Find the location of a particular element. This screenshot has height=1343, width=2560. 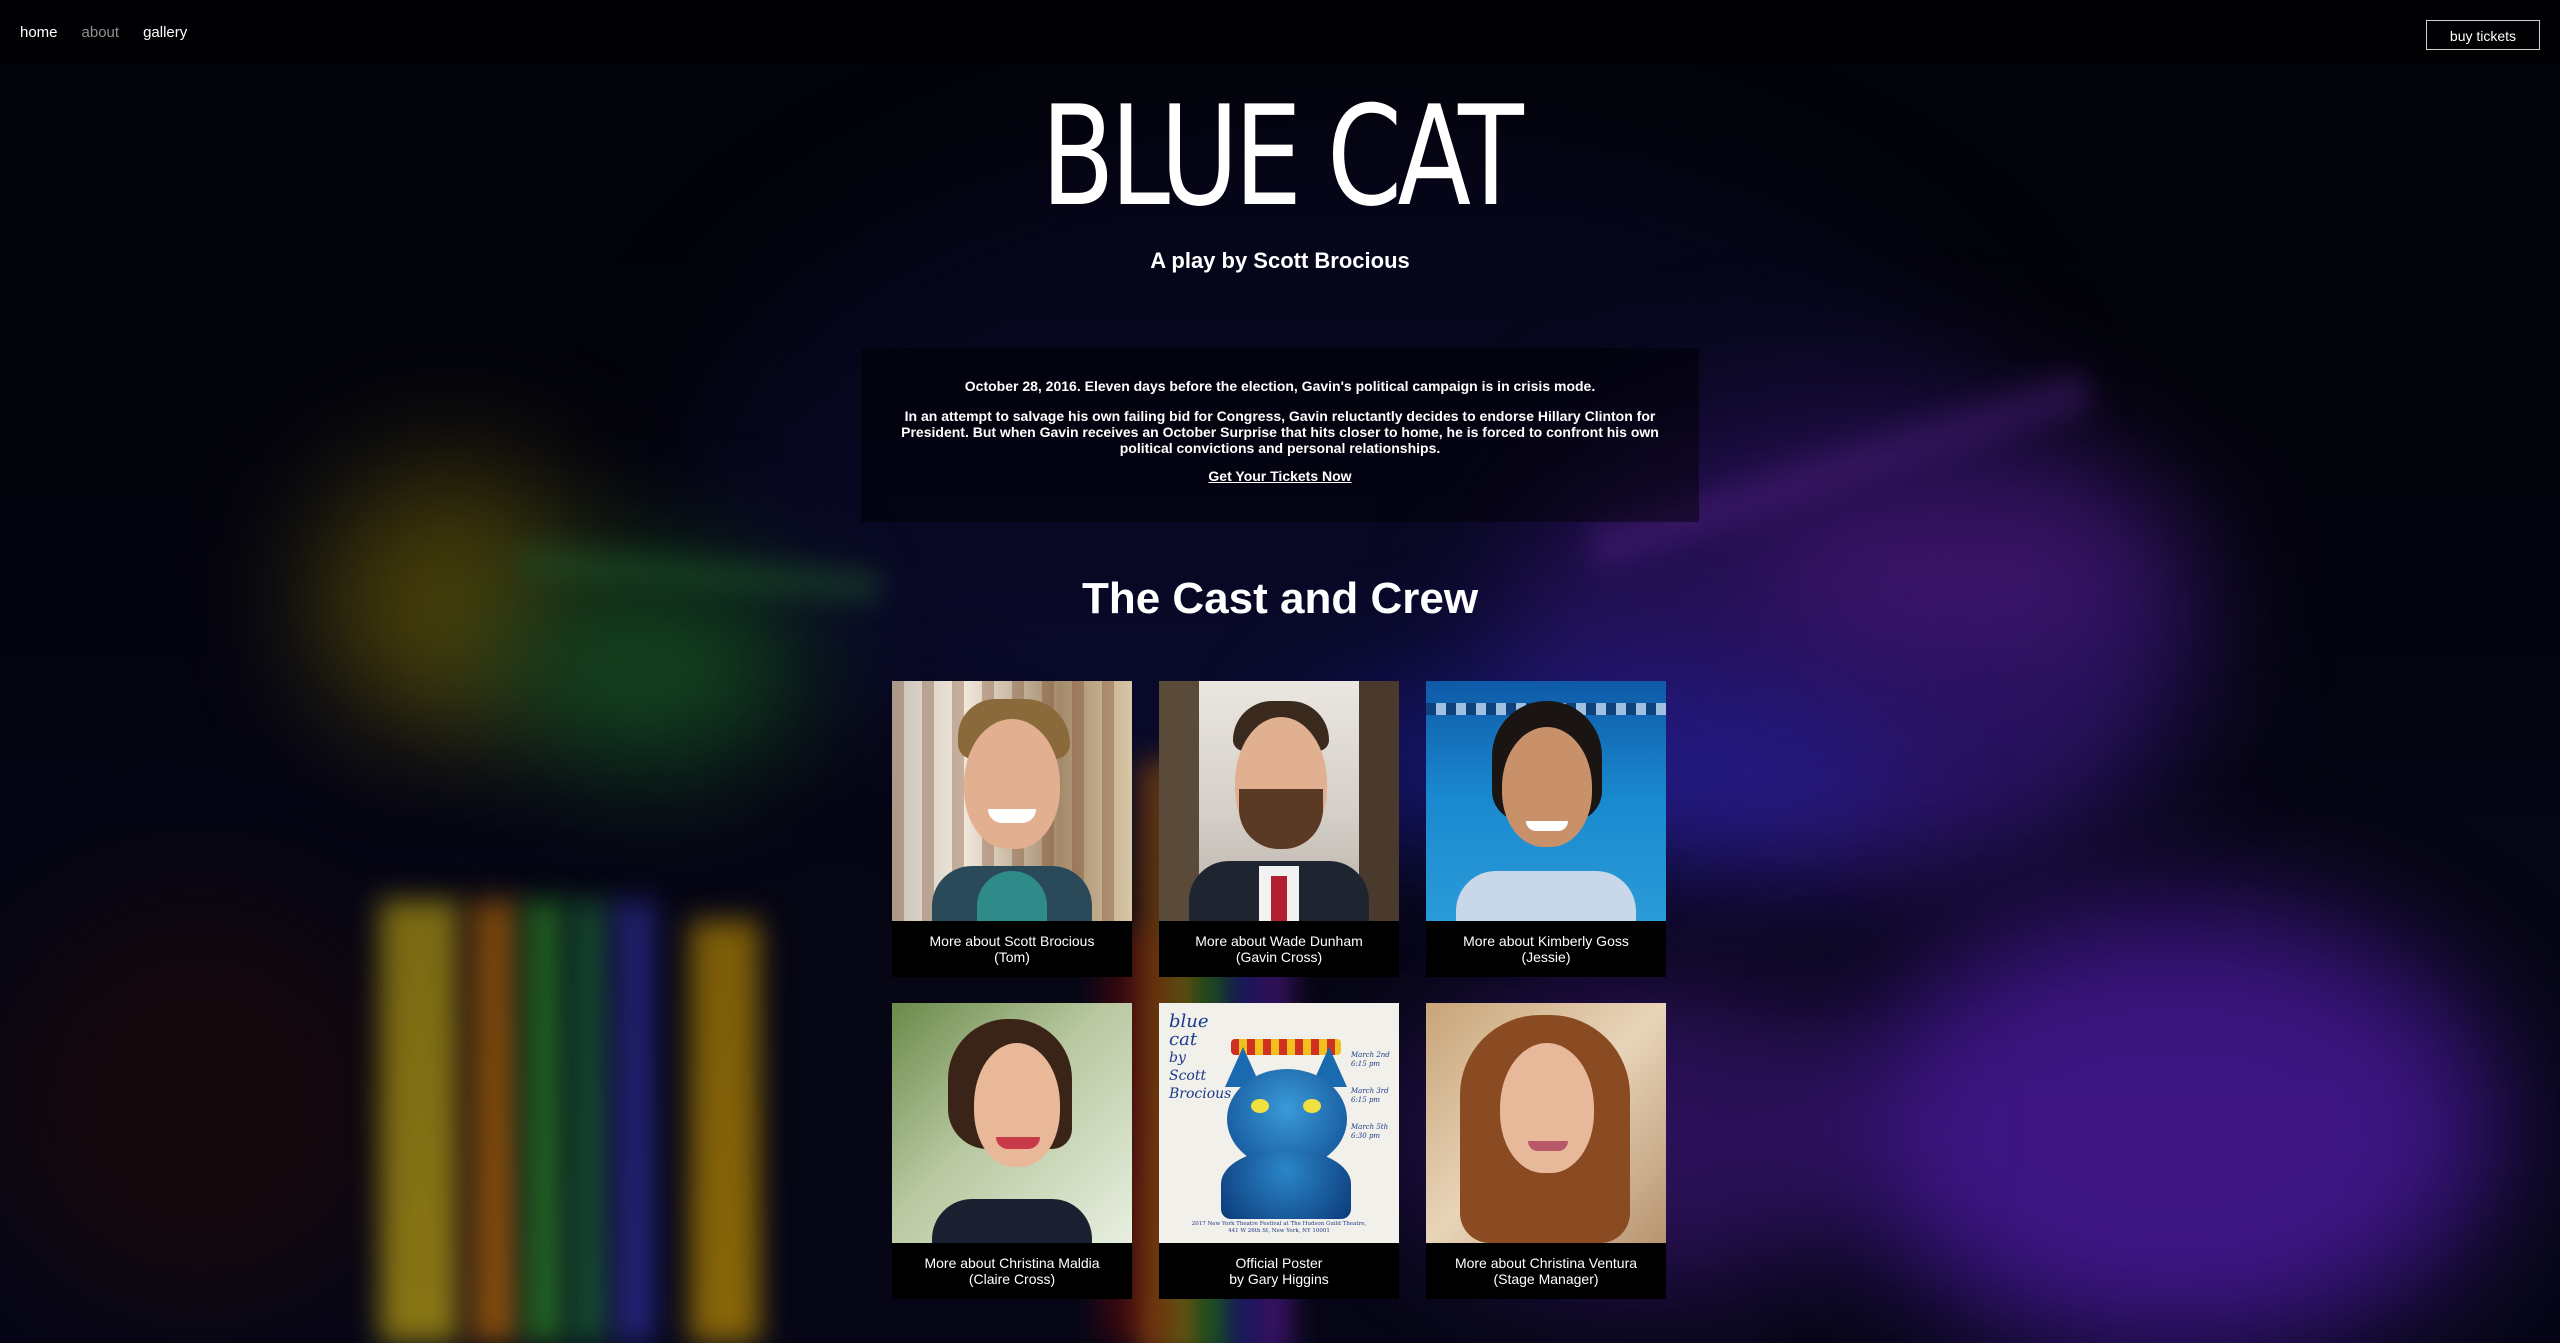

cast-card-kimberly-goss: More about Kimberly Goss (Jessie) is located at coordinates (1546, 829).